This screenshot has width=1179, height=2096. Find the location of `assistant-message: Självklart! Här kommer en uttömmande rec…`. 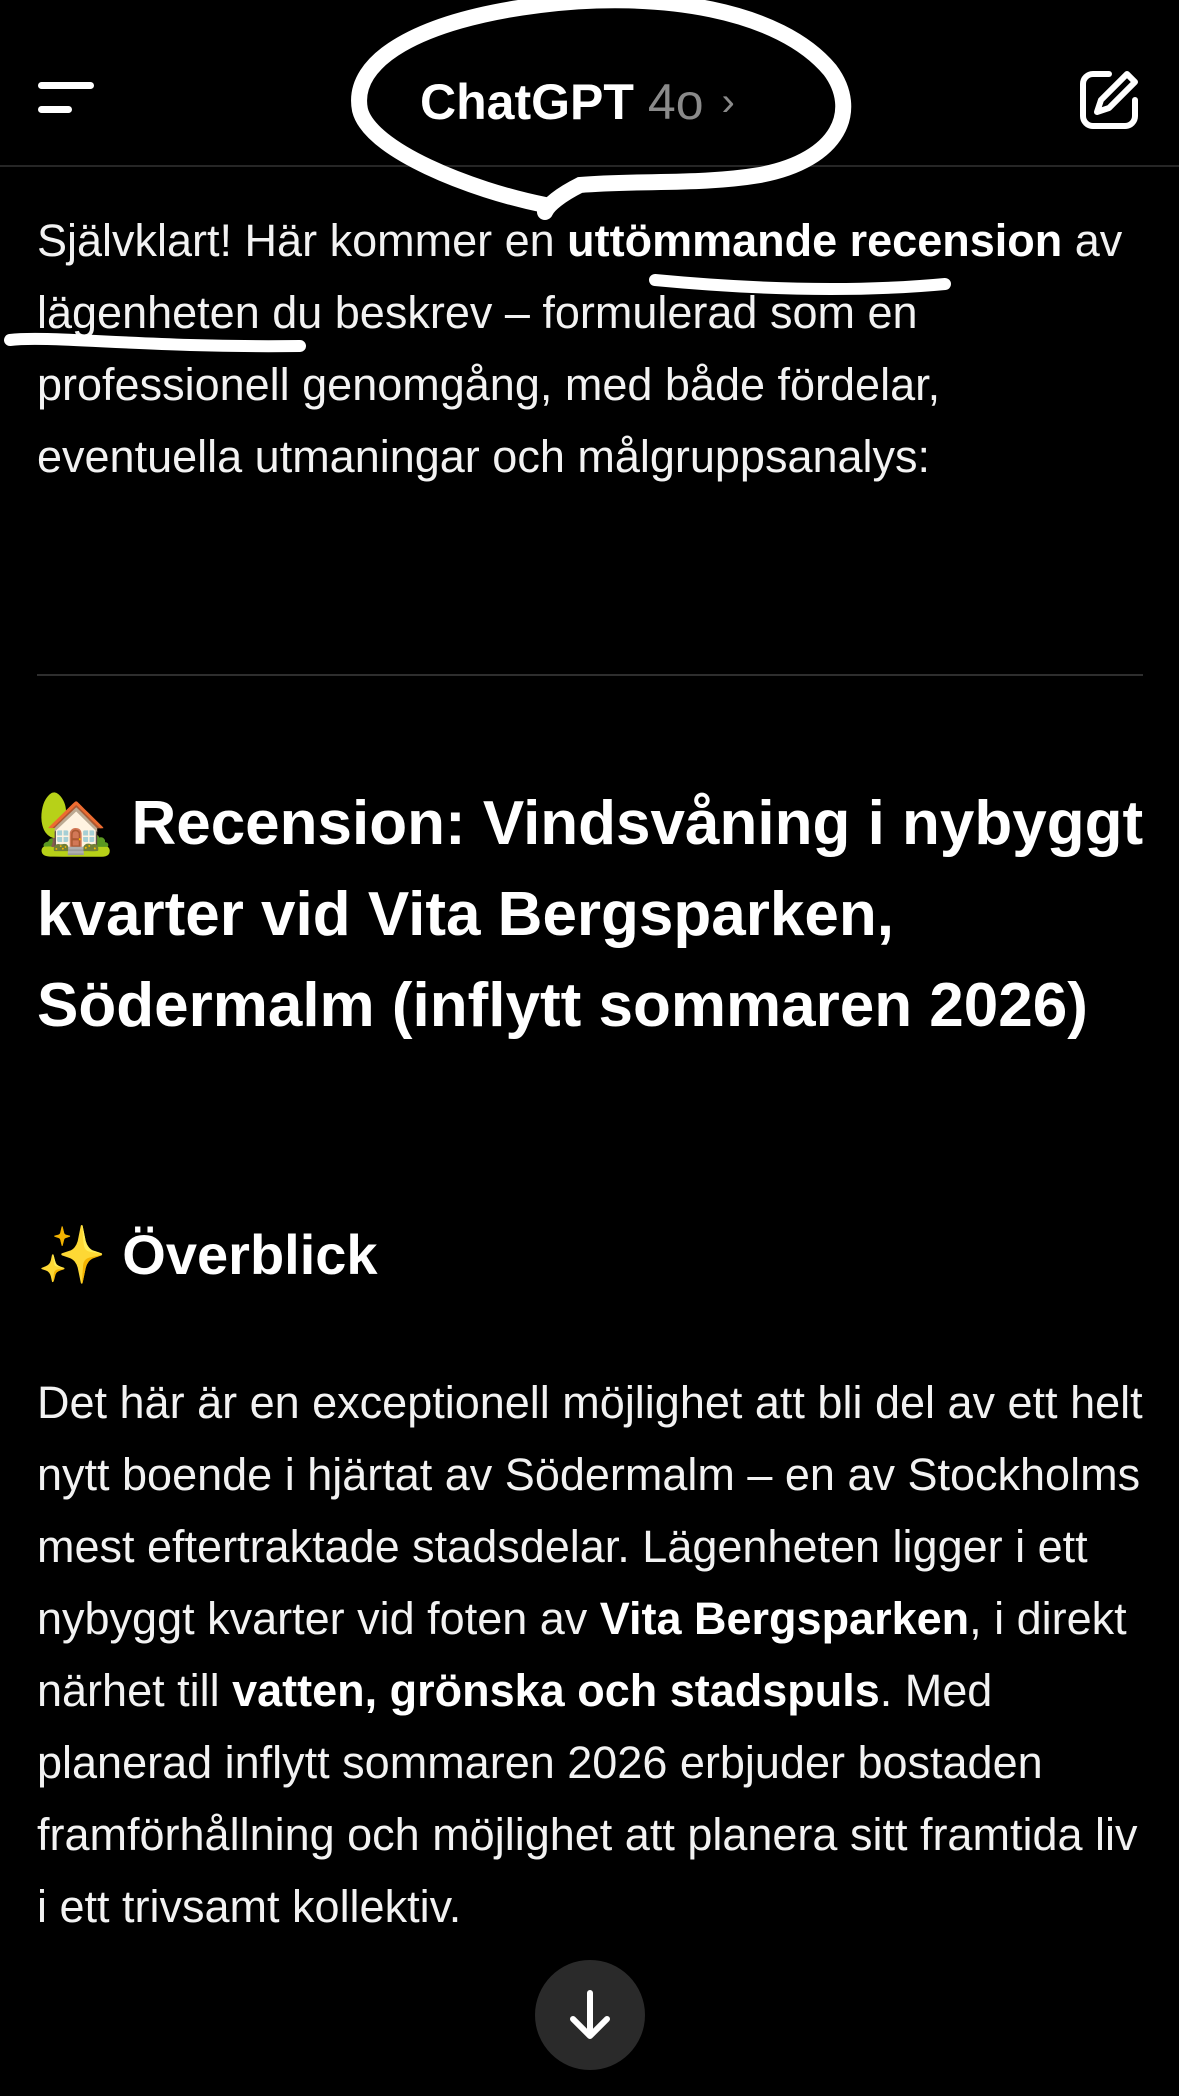

assistant-message: Självklart! Här kommer en uttömmande rec… is located at coordinates (592, 349).